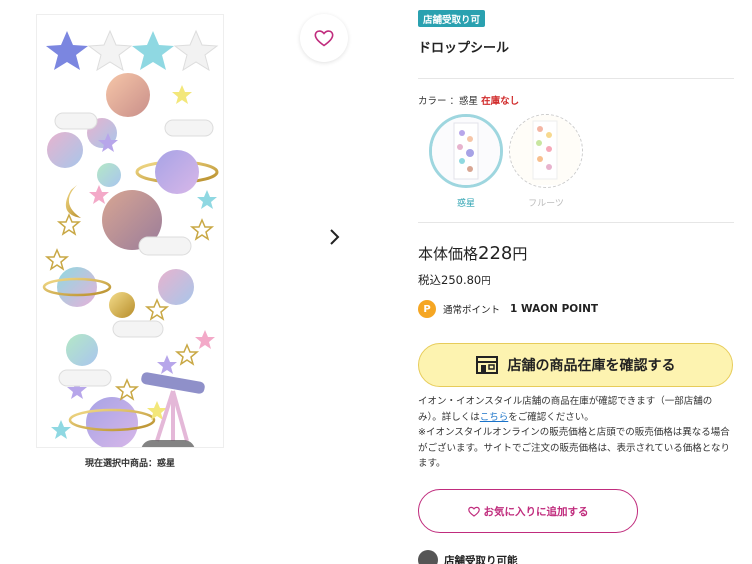  What do you see at coordinates (551, 417) in the screenshot?
I see `note-text: をご確認ください。` at bounding box center [551, 417].